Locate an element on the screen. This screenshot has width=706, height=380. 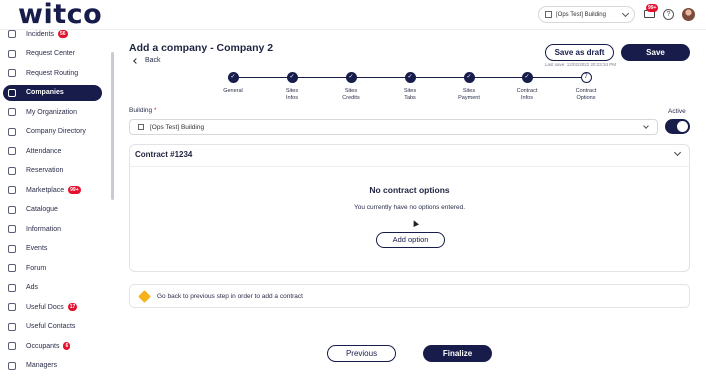
last-save-timestamp: Last save: 12/02/2022 20:23:34 PM is located at coordinates (581, 64).